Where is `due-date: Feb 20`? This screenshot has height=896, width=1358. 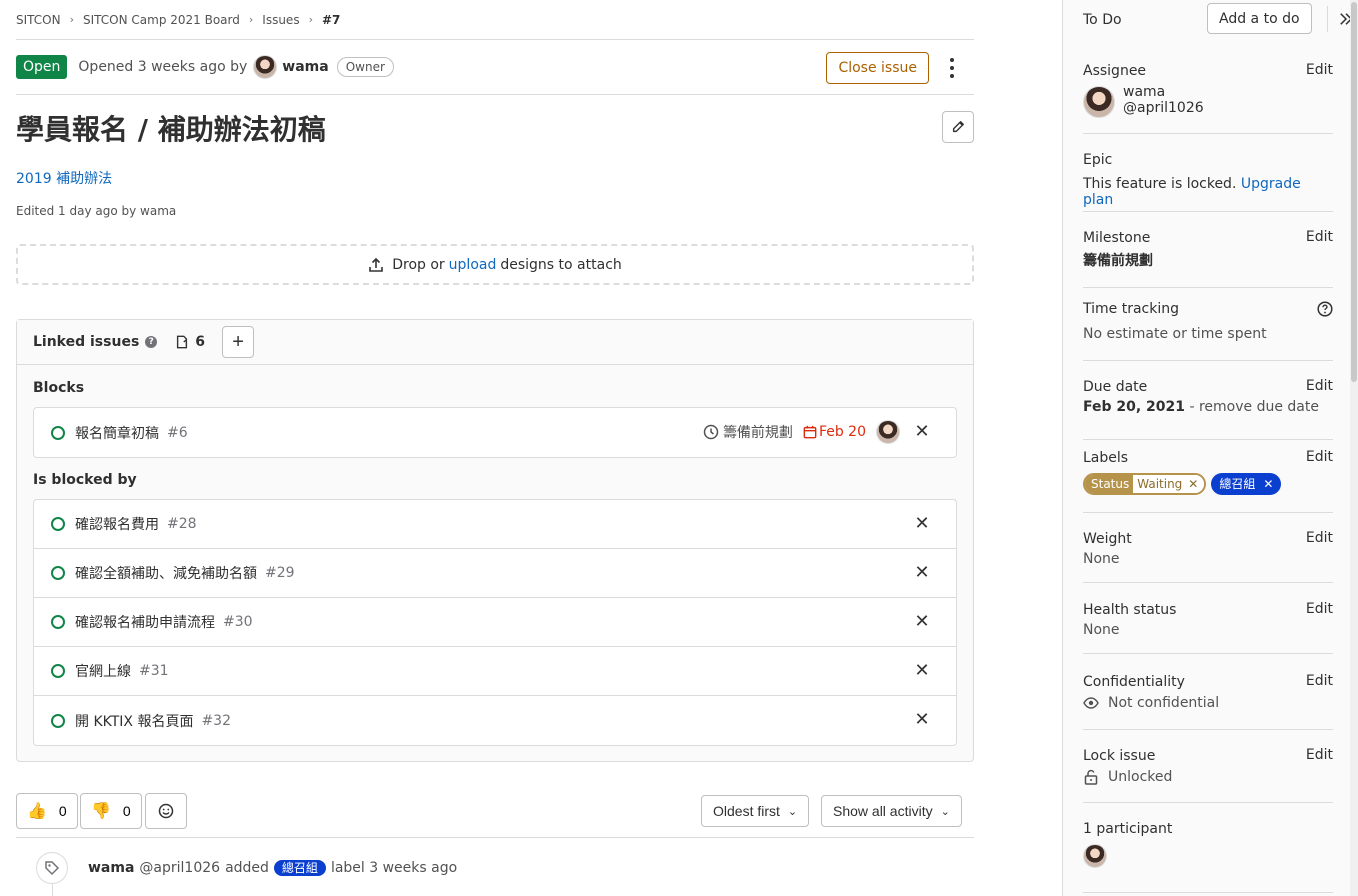
due-date: Feb 20 is located at coordinates (834, 432).